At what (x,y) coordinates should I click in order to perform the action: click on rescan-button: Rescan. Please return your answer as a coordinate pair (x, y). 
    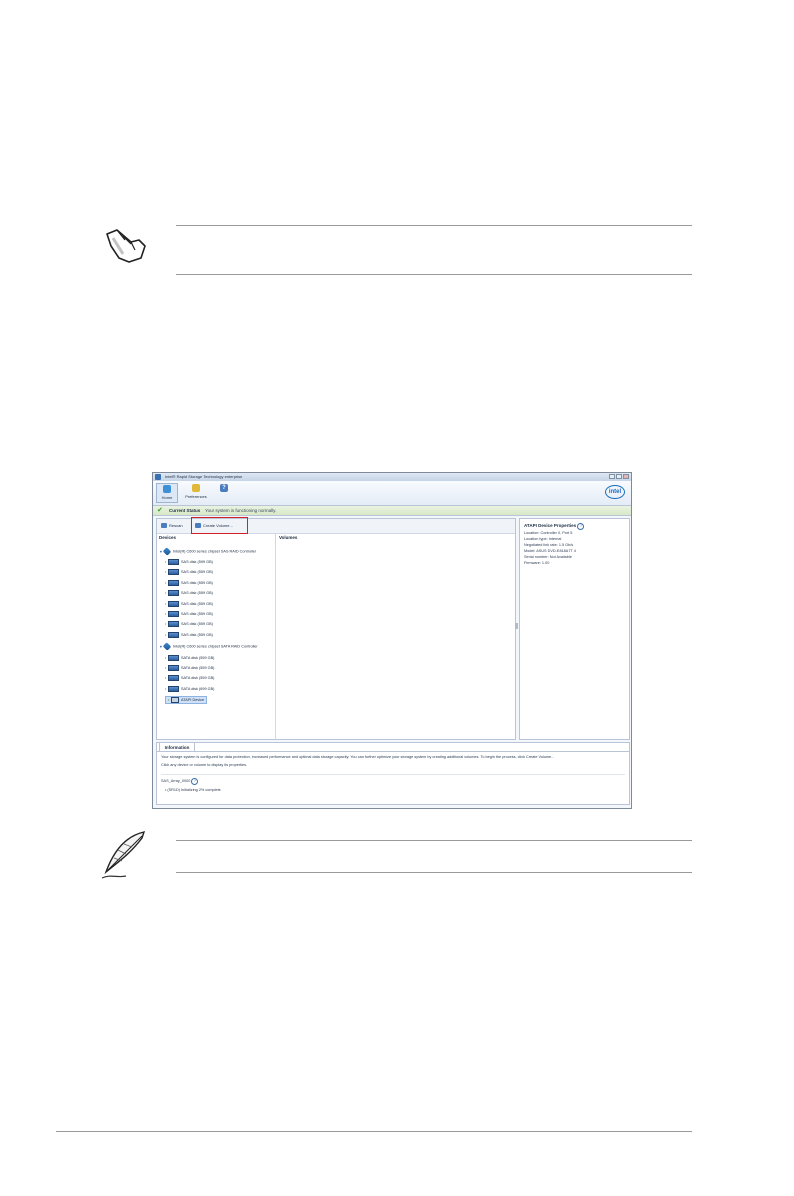
    Looking at the image, I should click on (172, 526).